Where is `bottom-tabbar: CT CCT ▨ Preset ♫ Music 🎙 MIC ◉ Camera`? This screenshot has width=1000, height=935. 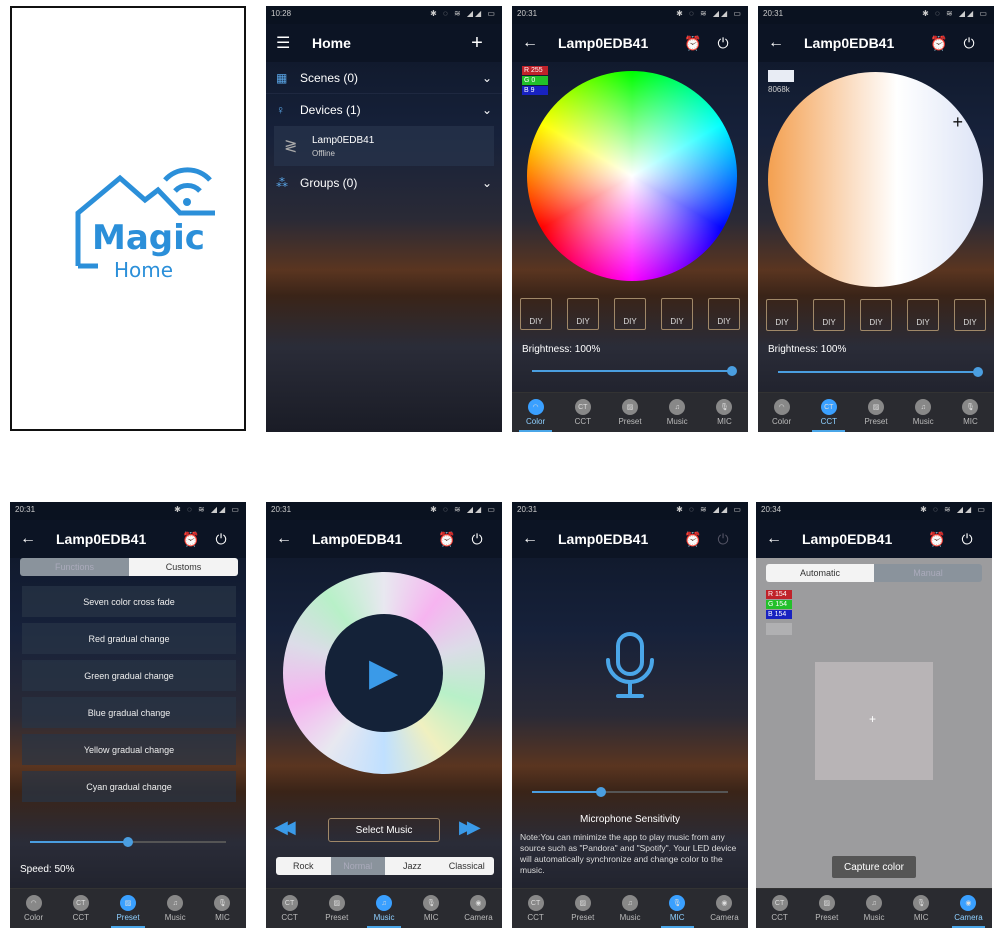 bottom-tabbar: CT CCT ▨ Preset ♫ Music 🎙 MIC ◉ Camera is located at coordinates (630, 908).